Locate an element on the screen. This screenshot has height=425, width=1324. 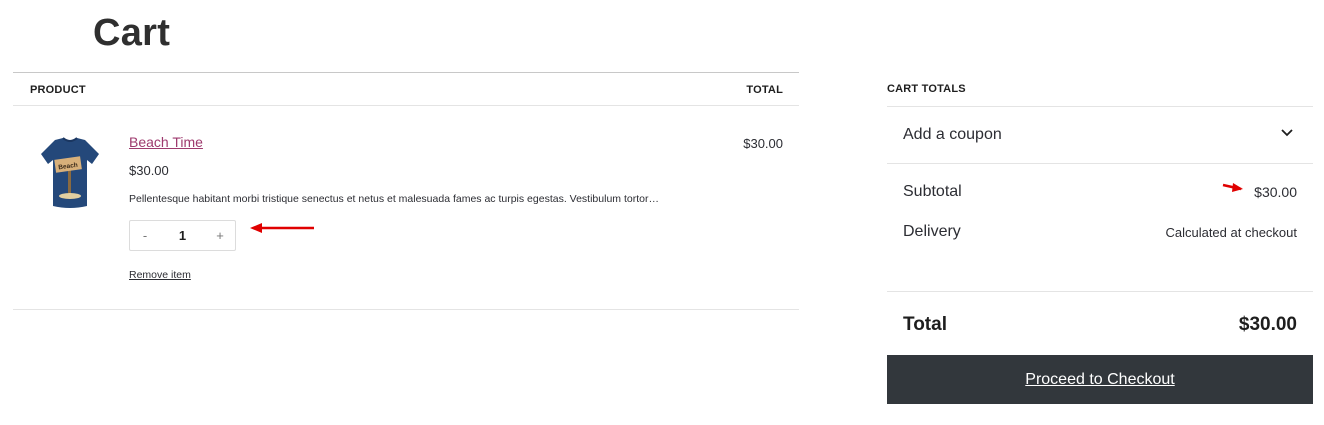
proceed-to-checkout-button: Proceed to Checkout is located at coordinates (1100, 379).